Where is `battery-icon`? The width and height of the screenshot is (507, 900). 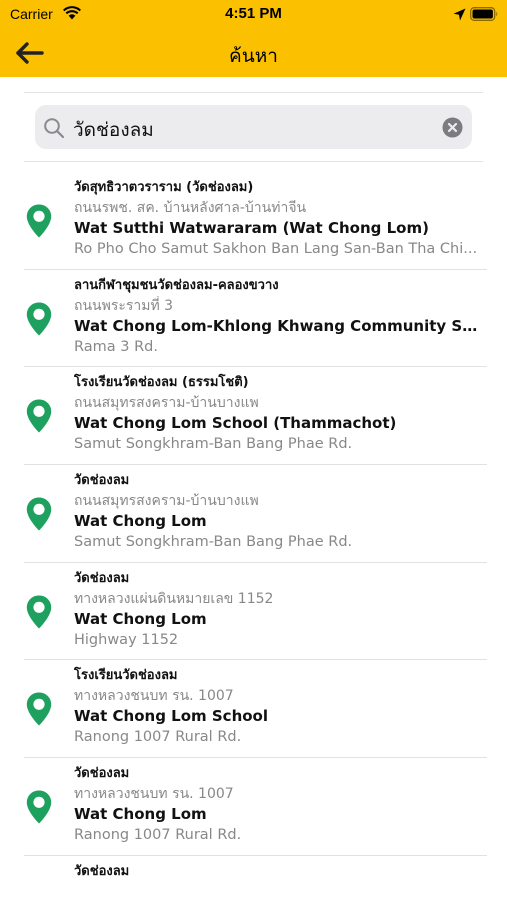
battery-icon is located at coordinates (484, 15).